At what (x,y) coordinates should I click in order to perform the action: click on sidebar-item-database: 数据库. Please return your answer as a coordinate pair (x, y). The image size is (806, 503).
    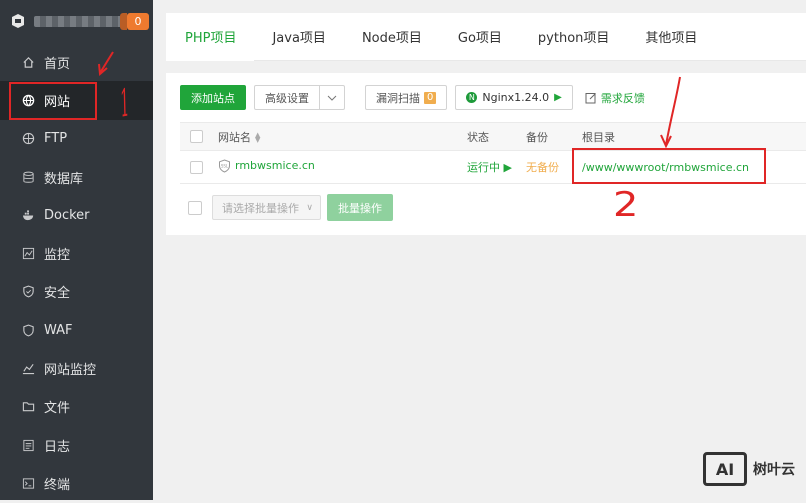
    Looking at the image, I should click on (76, 177).